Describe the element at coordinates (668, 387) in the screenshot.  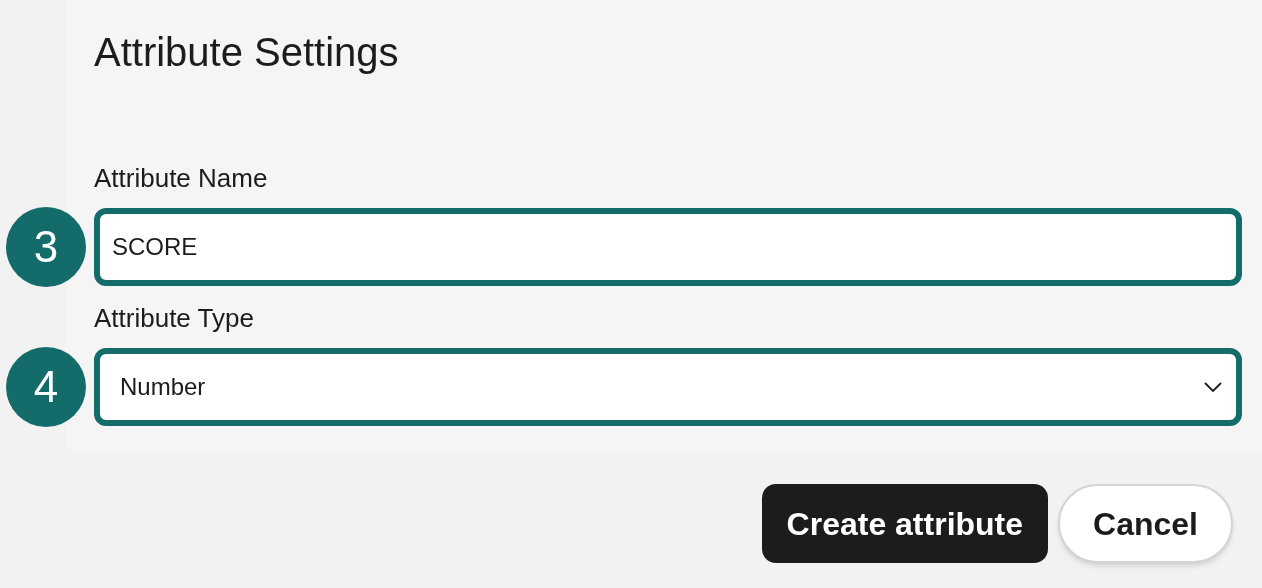
I see `select-field: Number` at that location.